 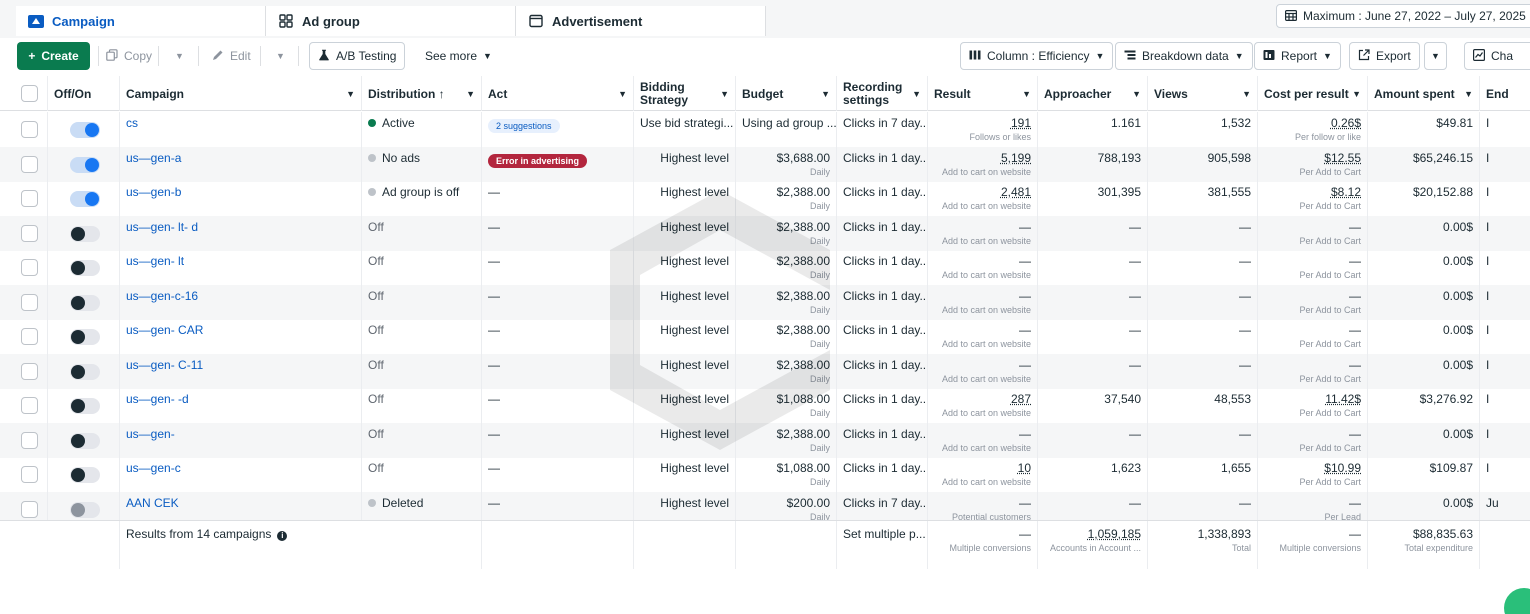 I want to click on col-budget: Budget ▼, so click(x=786, y=93).